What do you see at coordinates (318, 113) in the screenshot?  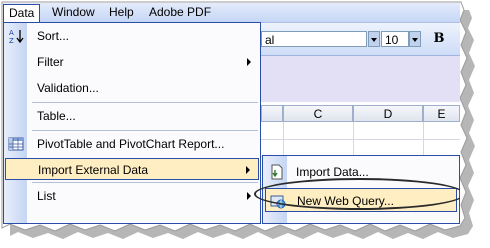 I see `column-header-c: C` at bounding box center [318, 113].